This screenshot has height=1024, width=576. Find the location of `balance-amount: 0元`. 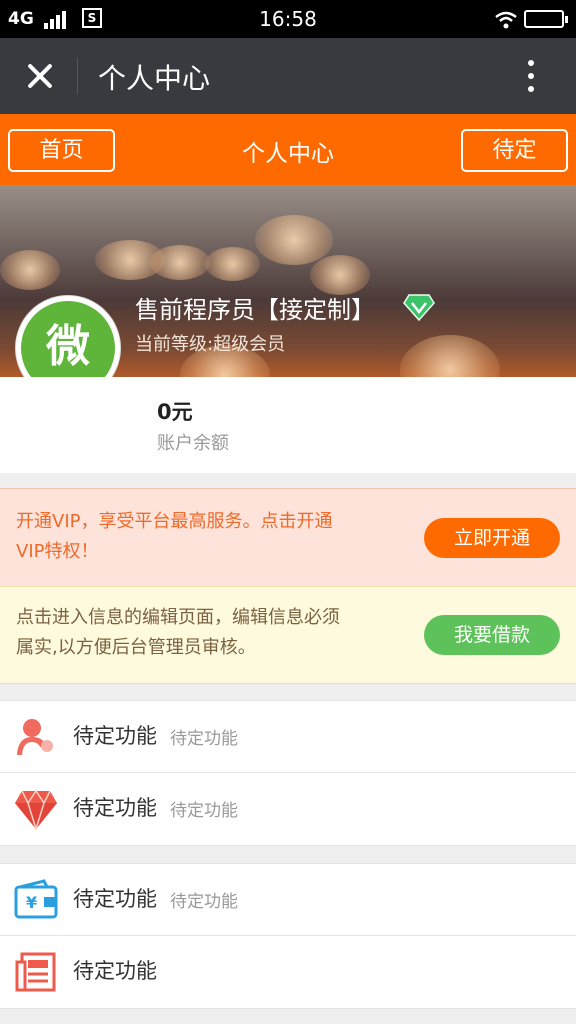

balance-amount: 0元 is located at coordinates (175, 412).